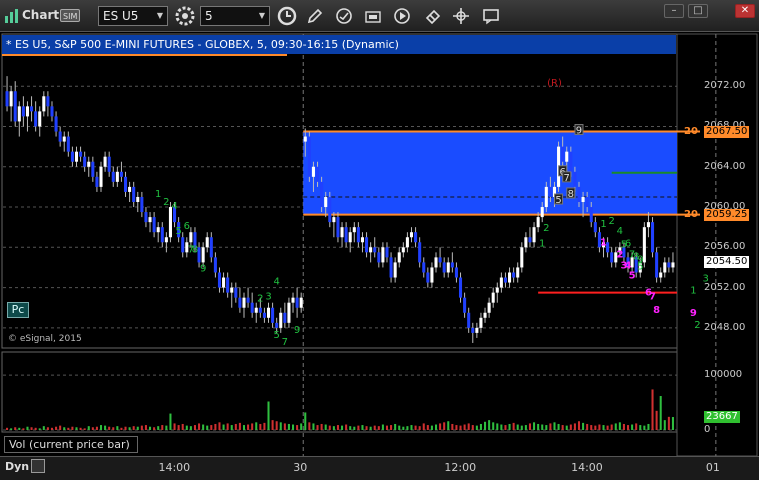 The height and width of the screenshot is (480, 759). What do you see at coordinates (18, 310) in the screenshot?
I see `pc-button: Pc` at bounding box center [18, 310].